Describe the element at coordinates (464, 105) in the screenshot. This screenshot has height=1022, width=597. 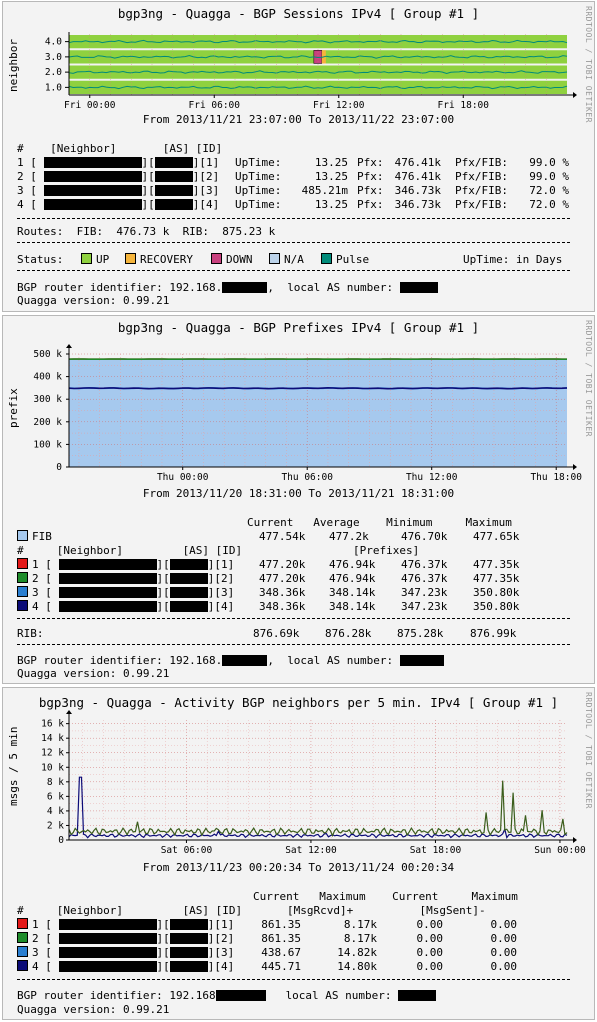
I see `x-tick-label: Fri 18:00` at that location.